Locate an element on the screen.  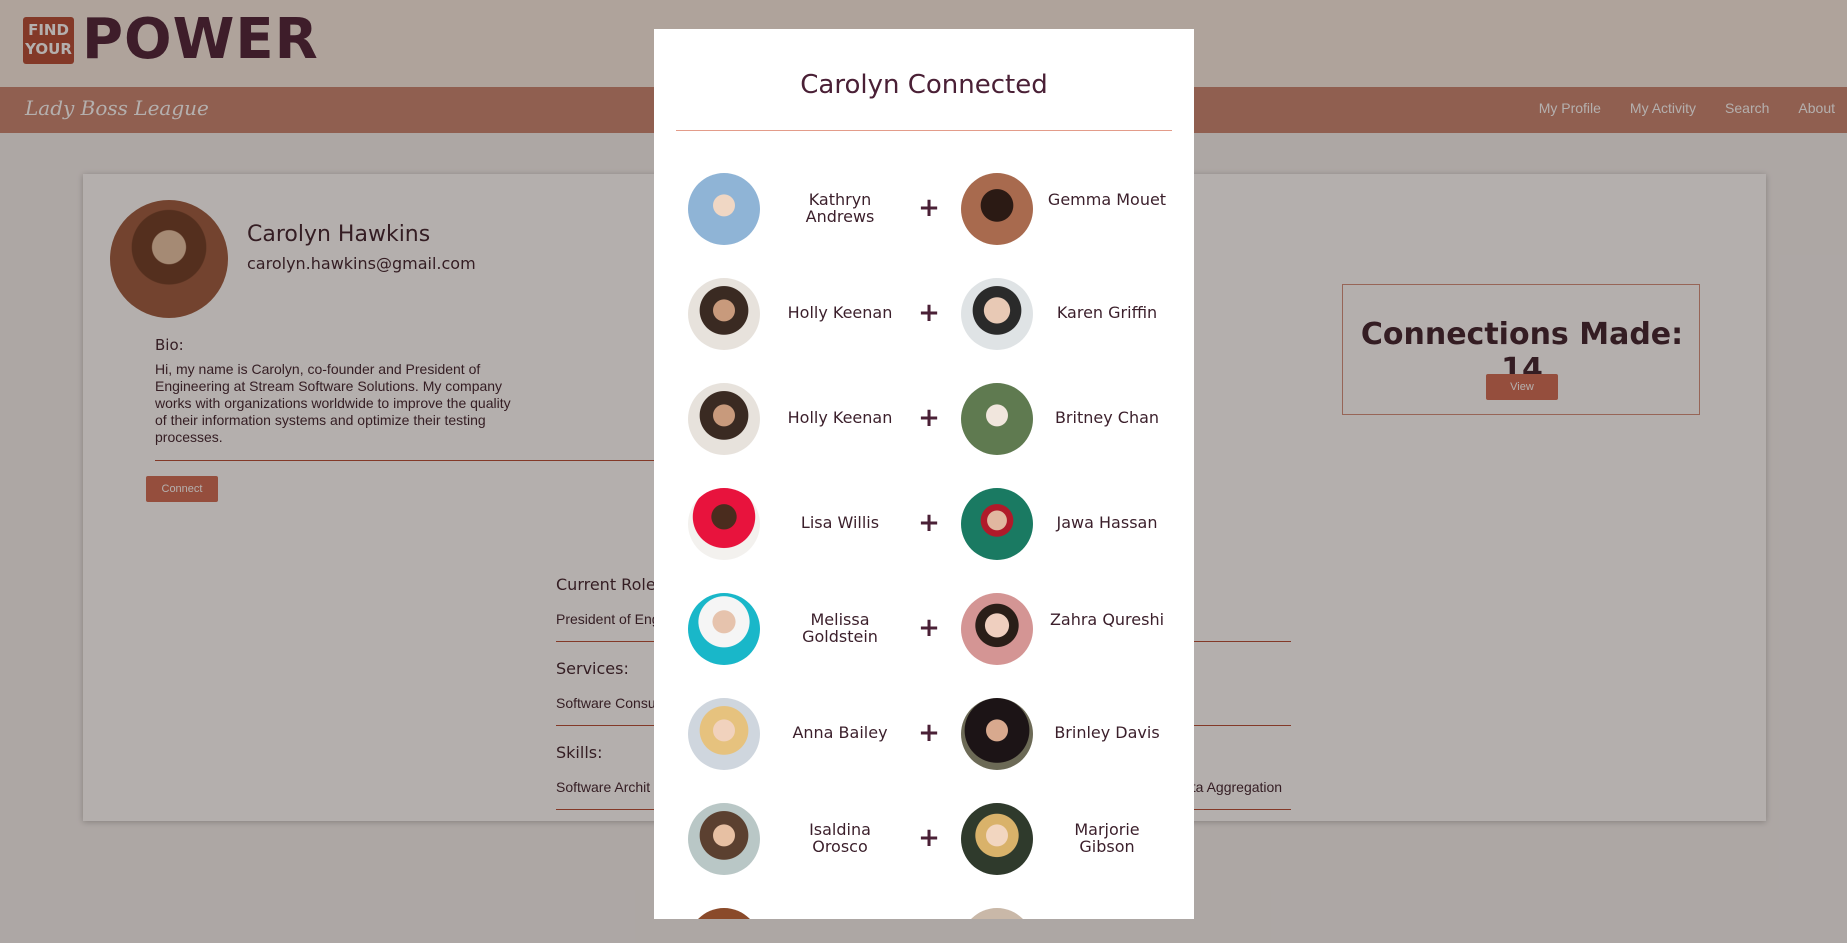
connection-pair: Isaldina Orosco + Marjorie Gibson is located at coordinates (924, 841).